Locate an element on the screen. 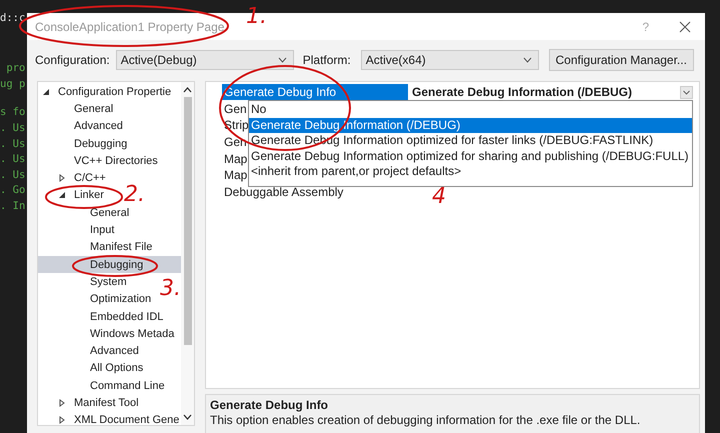 The height and width of the screenshot is (433, 720). annotation-number: 4 is located at coordinates (439, 197).